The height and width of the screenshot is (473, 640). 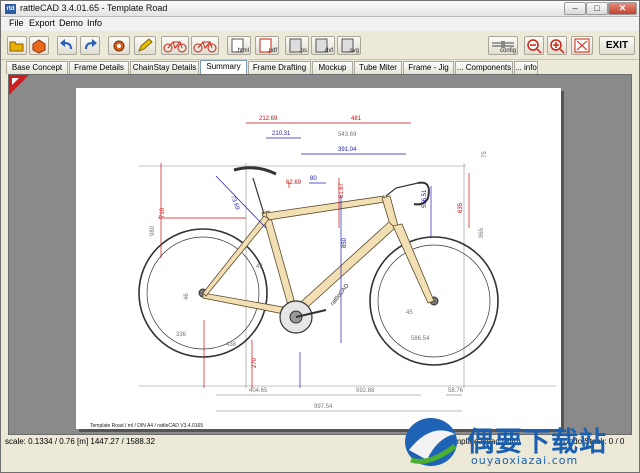 I want to click on dim-850: 850, so click(x=345, y=242).